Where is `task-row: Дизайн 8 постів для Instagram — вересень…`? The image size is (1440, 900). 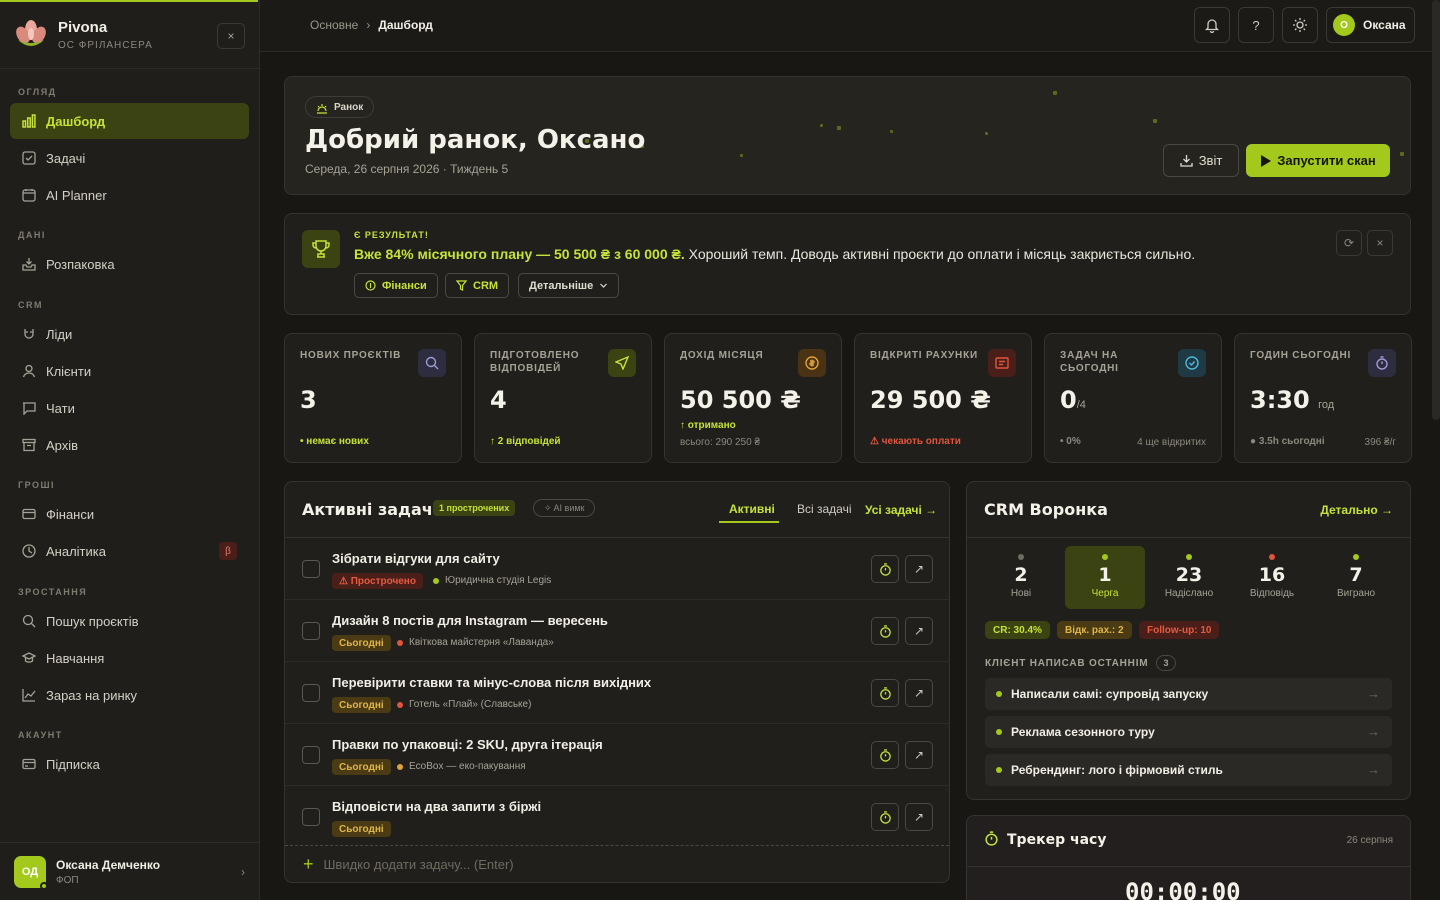
task-row: Дизайн 8 постів для Instagram — вересень… is located at coordinates (617, 631).